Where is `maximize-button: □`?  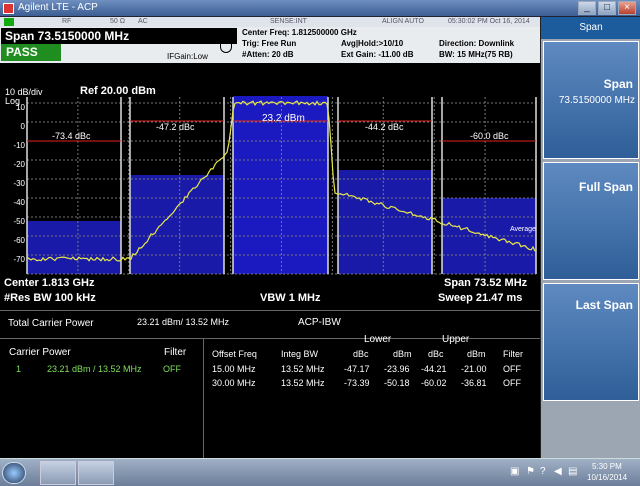
maximize-button: □ is located at coordinates (607, 8).